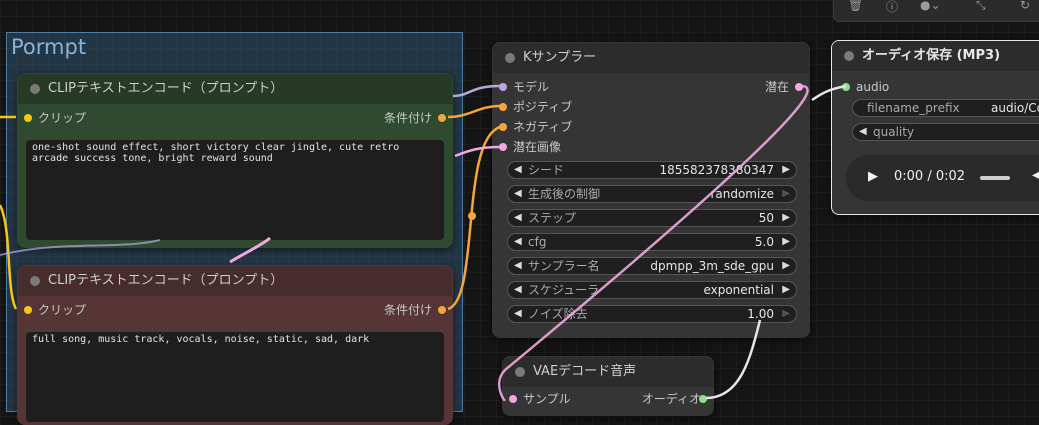  What do you see at coordinates (564, 290) in the screenshot?
I see `widget-label: スケジューラ` at bounding box center [564, 290].